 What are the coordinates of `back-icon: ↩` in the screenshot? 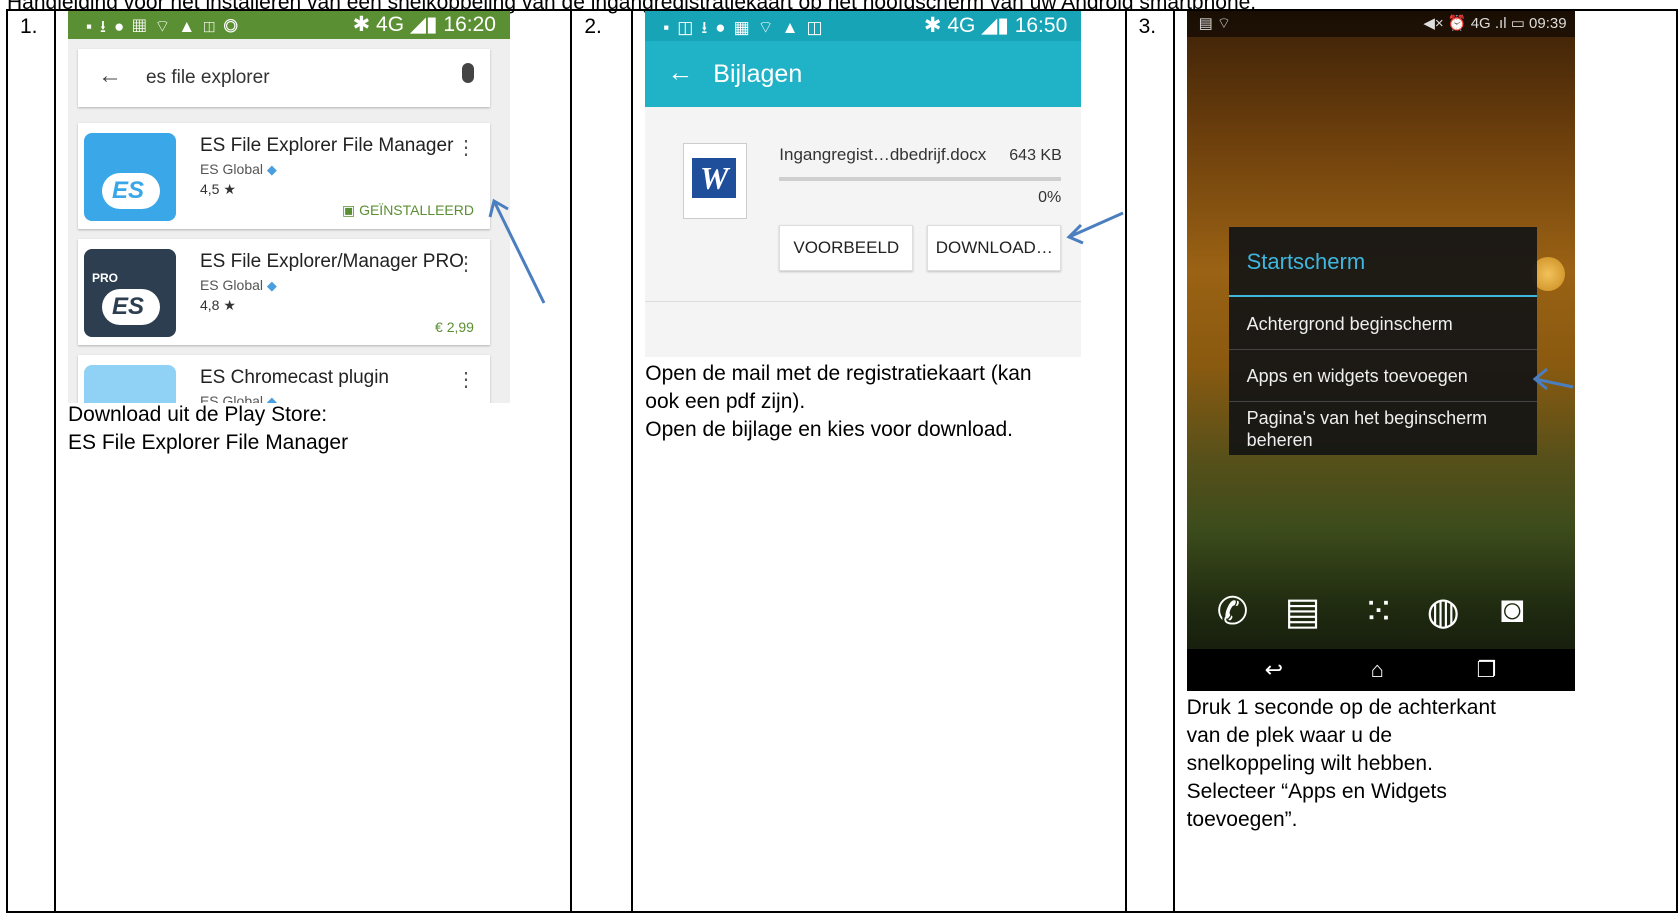 It's located at (1274, 670).